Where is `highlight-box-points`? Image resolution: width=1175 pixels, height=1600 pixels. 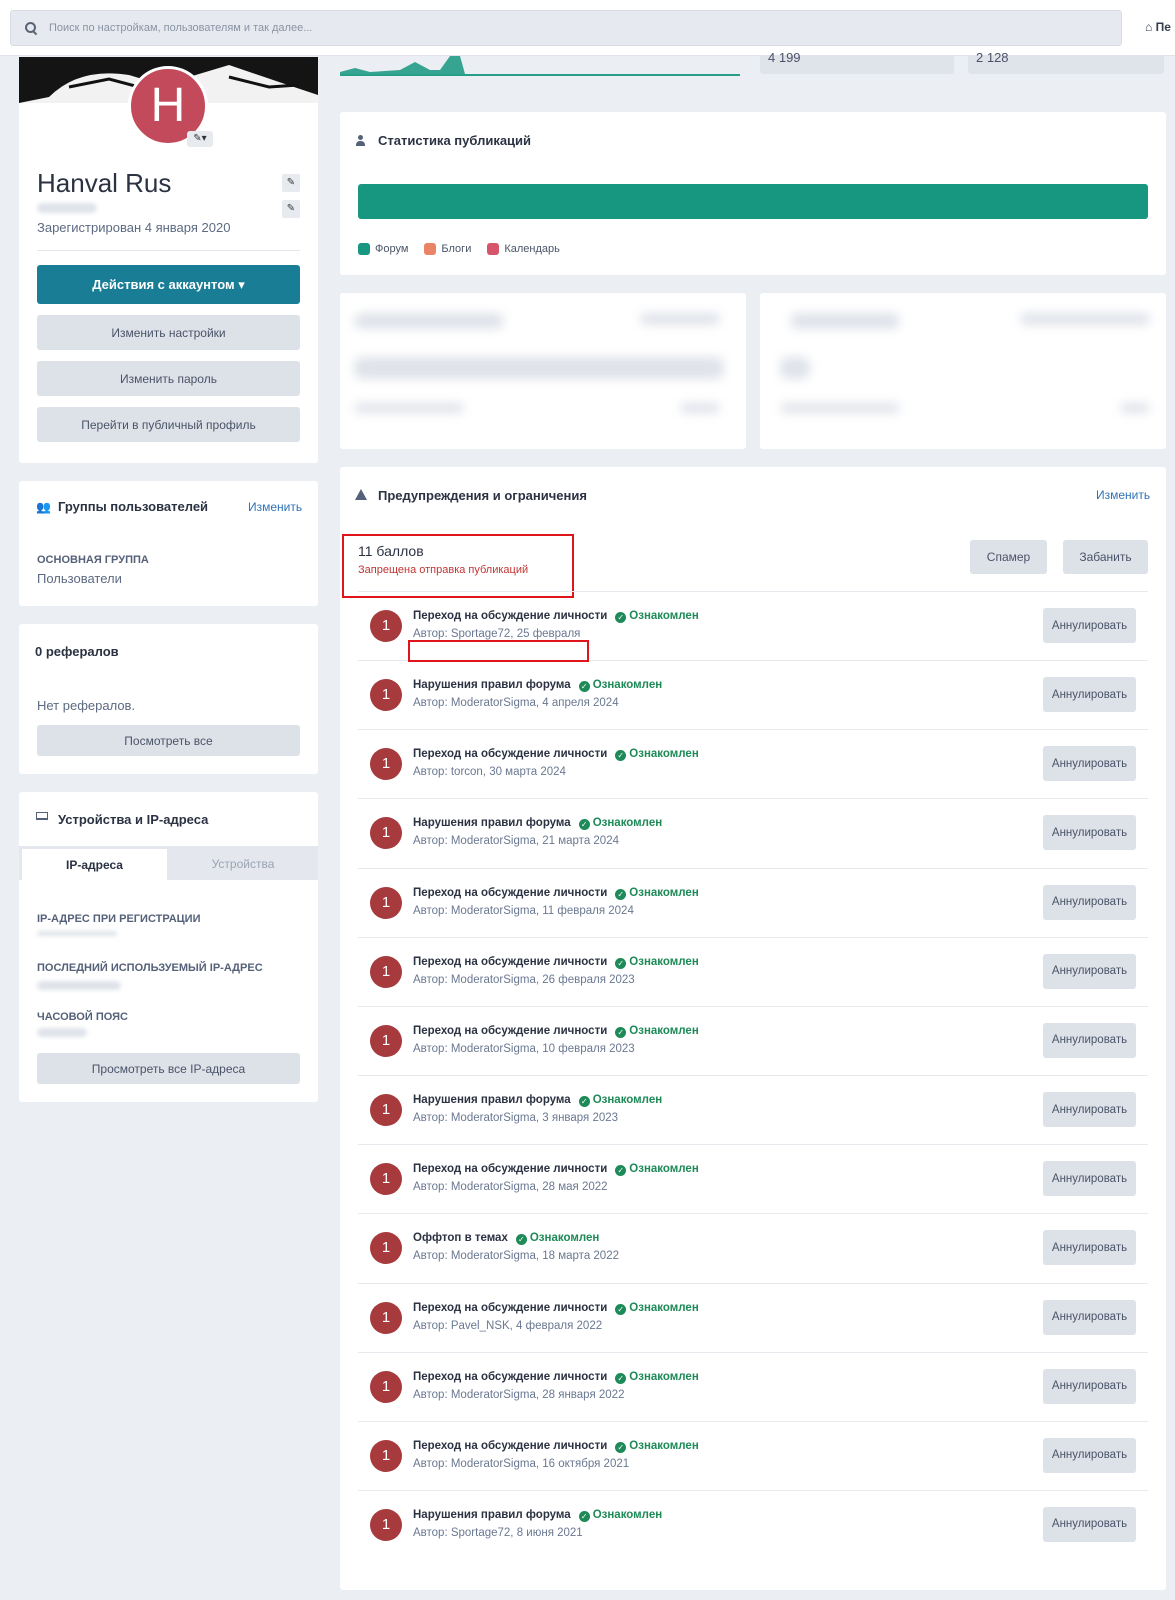
highlight-box-points is located at coordinates (458, 566).